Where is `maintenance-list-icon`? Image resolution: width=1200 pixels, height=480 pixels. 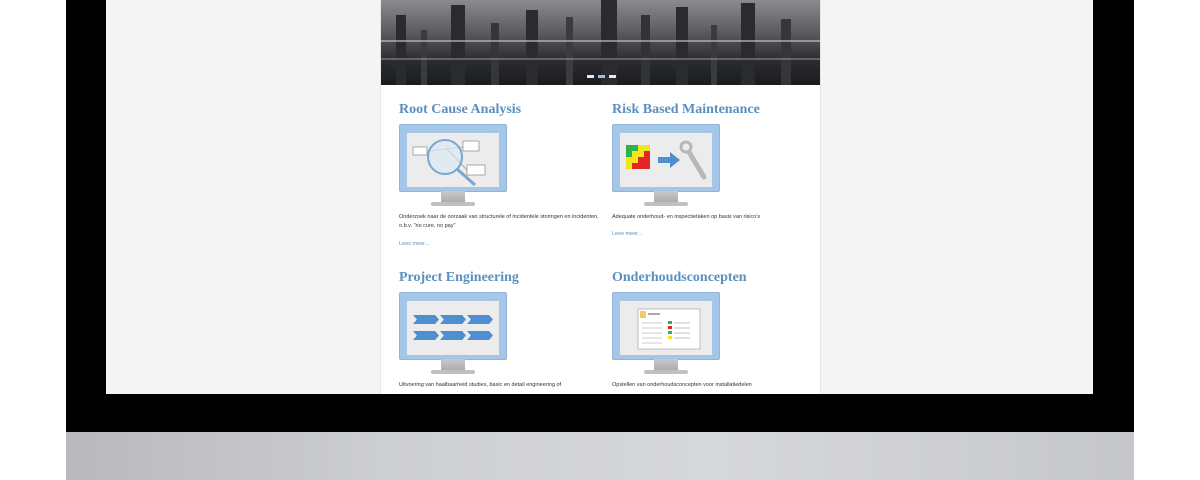 maintenance-list-icon is located at coordinates (669, 329).